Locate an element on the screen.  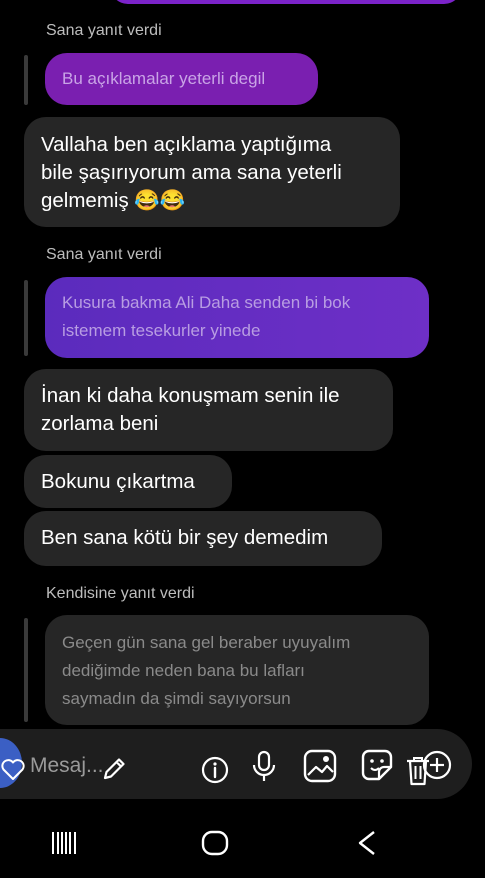
recent-apps-icon is located at coordinates (64, 843).